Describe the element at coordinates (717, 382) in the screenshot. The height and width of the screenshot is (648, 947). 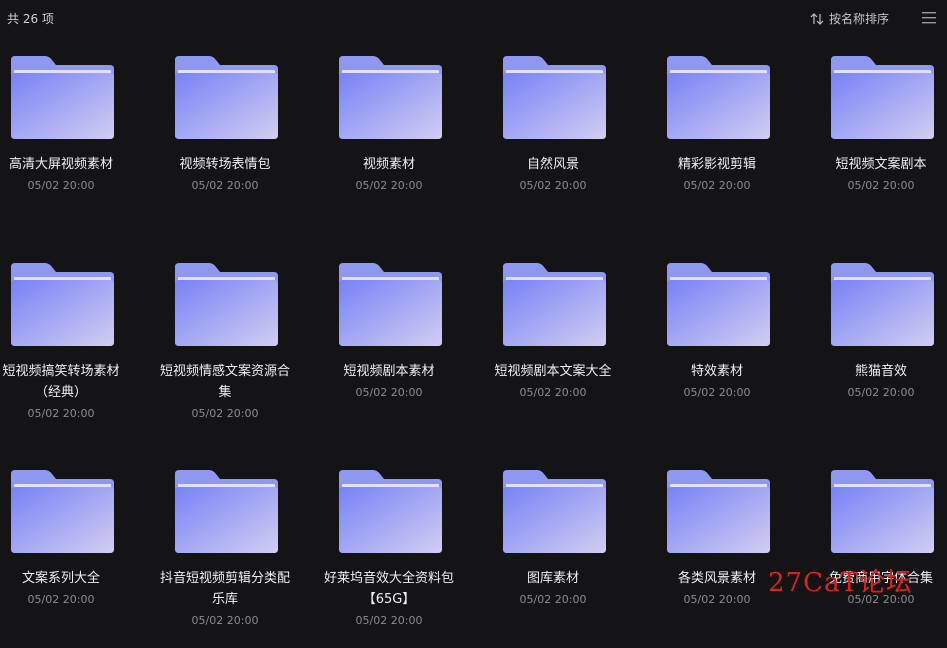
I see `folder-name: 特效素材 05/02 20:00` at that location.